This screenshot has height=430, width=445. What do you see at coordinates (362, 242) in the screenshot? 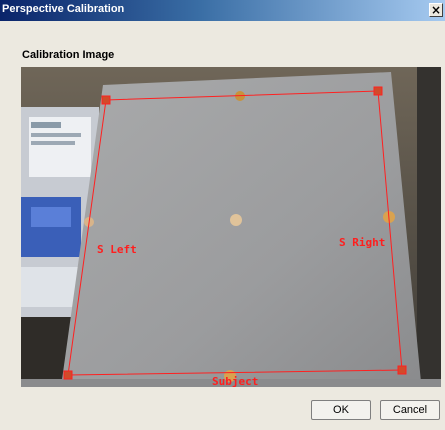
I see `right-label: S Right` at bounding box center [362, 242].